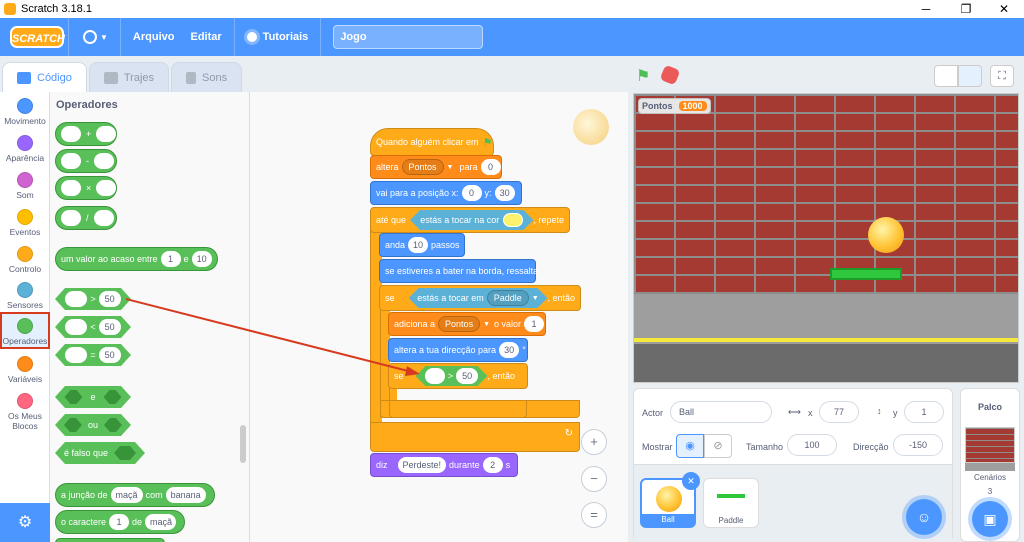  I want to click on road, so click(826, 319).